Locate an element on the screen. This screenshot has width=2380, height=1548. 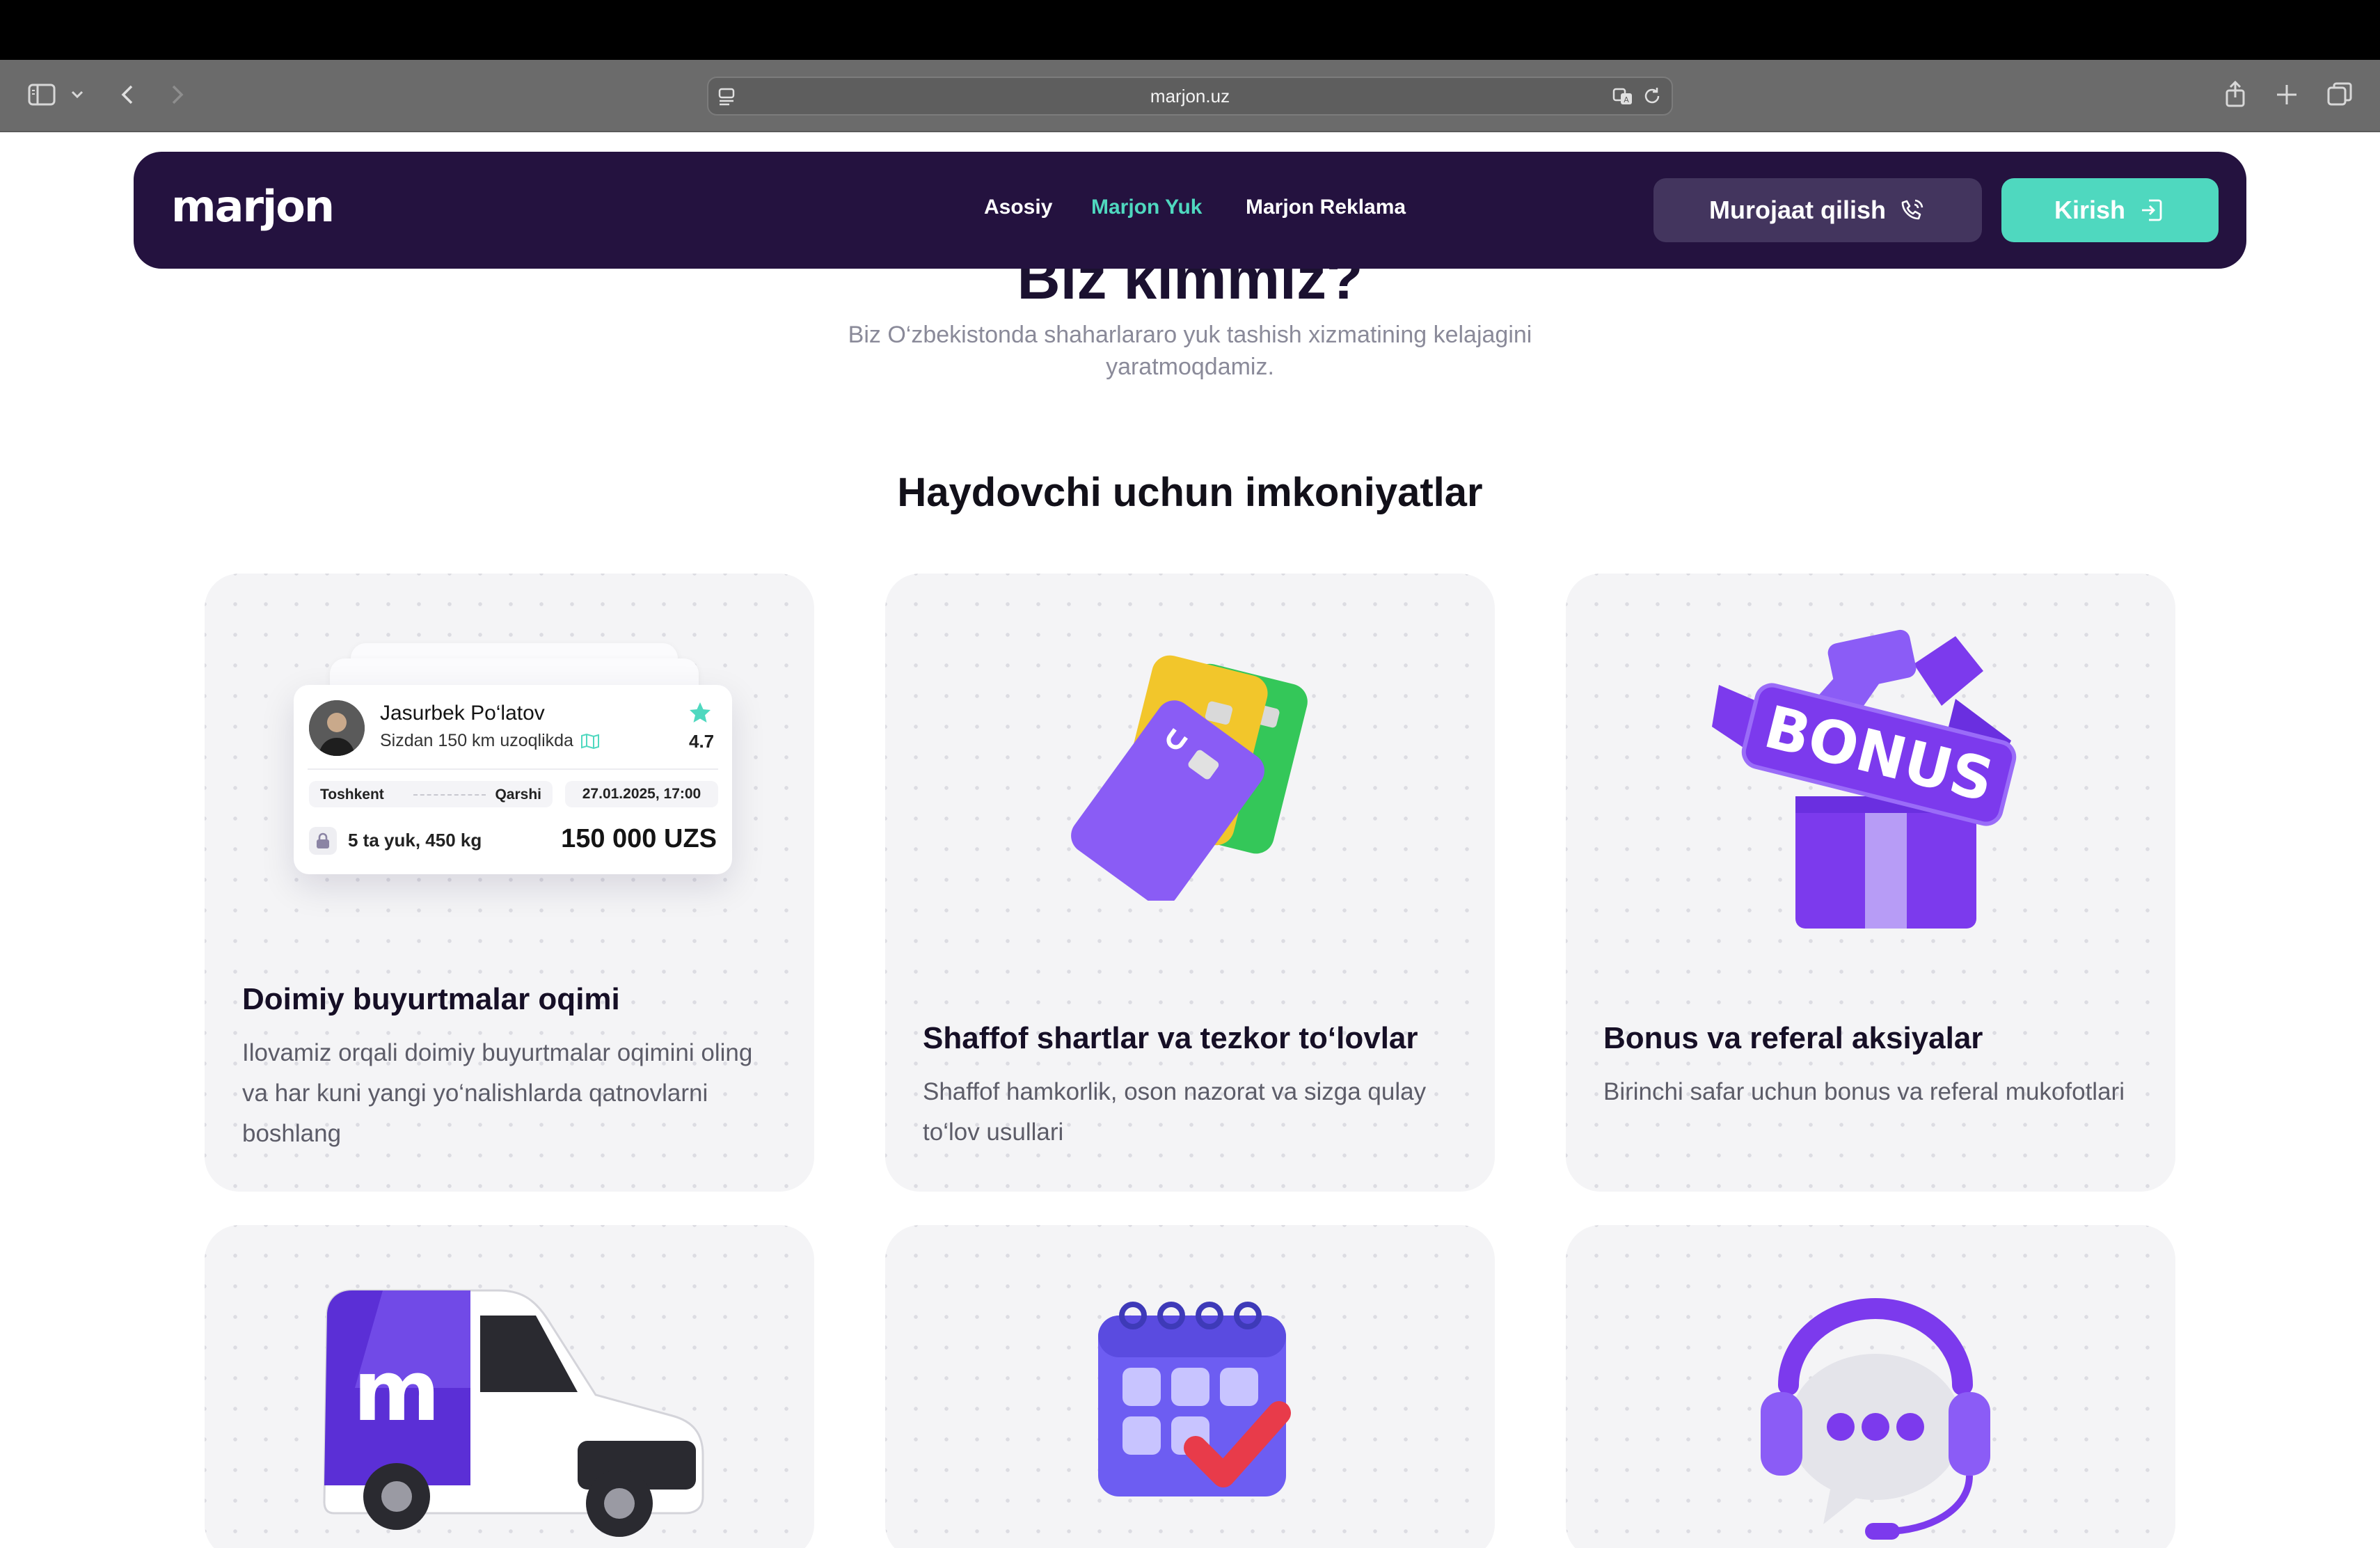
star-icon is located at coordinates (700, 712).